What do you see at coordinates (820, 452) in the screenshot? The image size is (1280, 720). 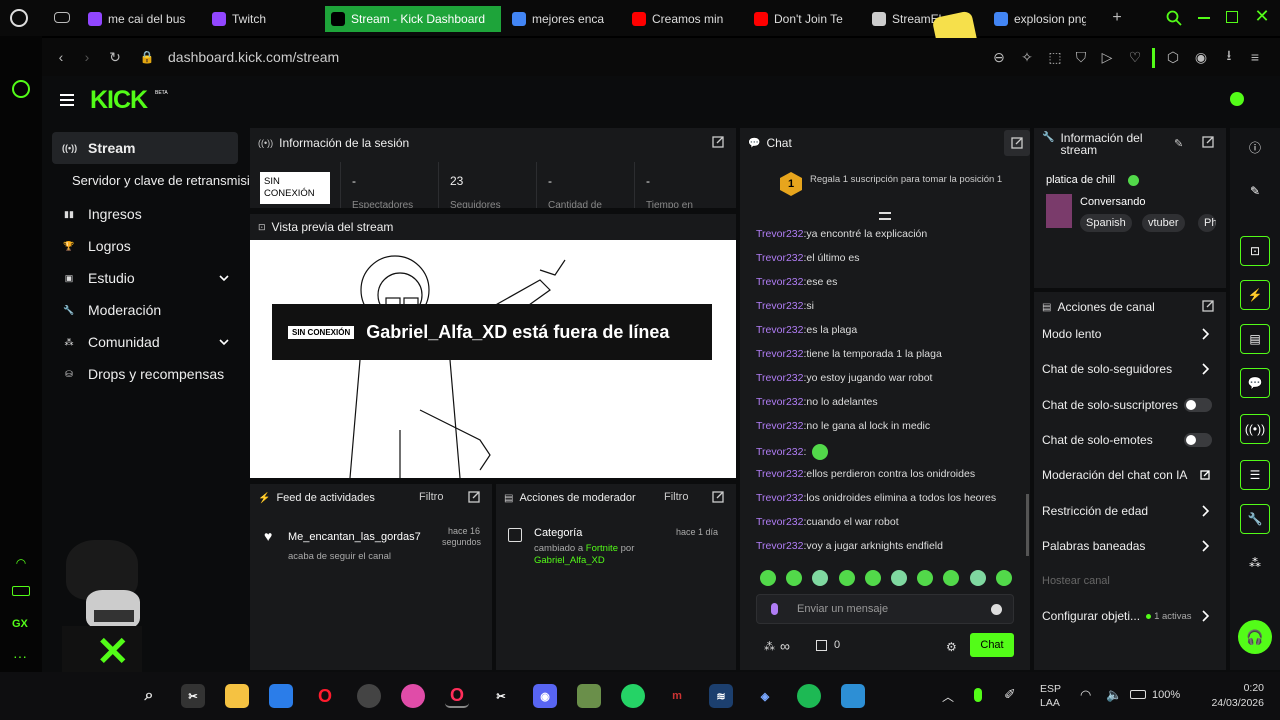 I see `chat-emote` at bounding box center [820, 452].